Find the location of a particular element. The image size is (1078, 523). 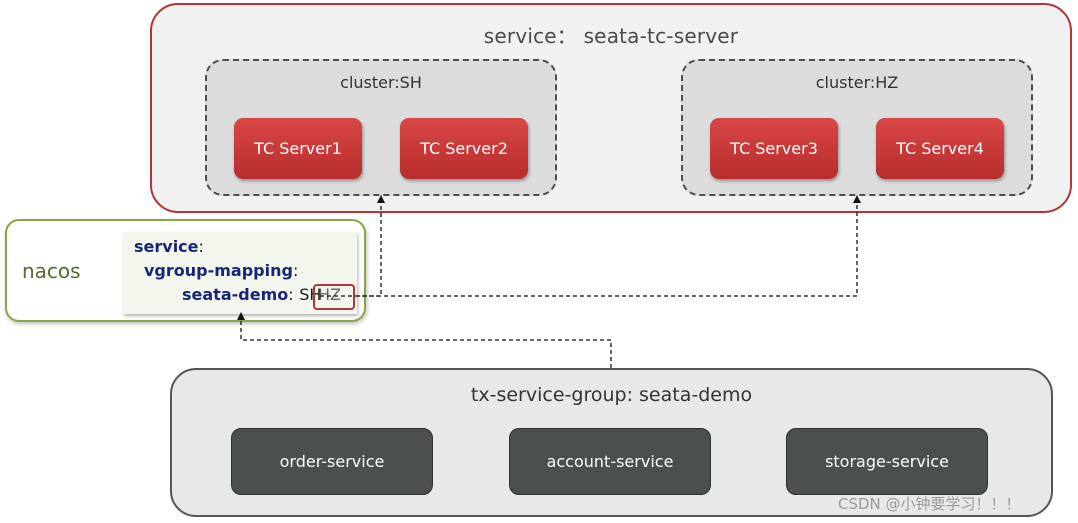

arrow-txgroup-to-nacos is located at coordinates (424, 340).